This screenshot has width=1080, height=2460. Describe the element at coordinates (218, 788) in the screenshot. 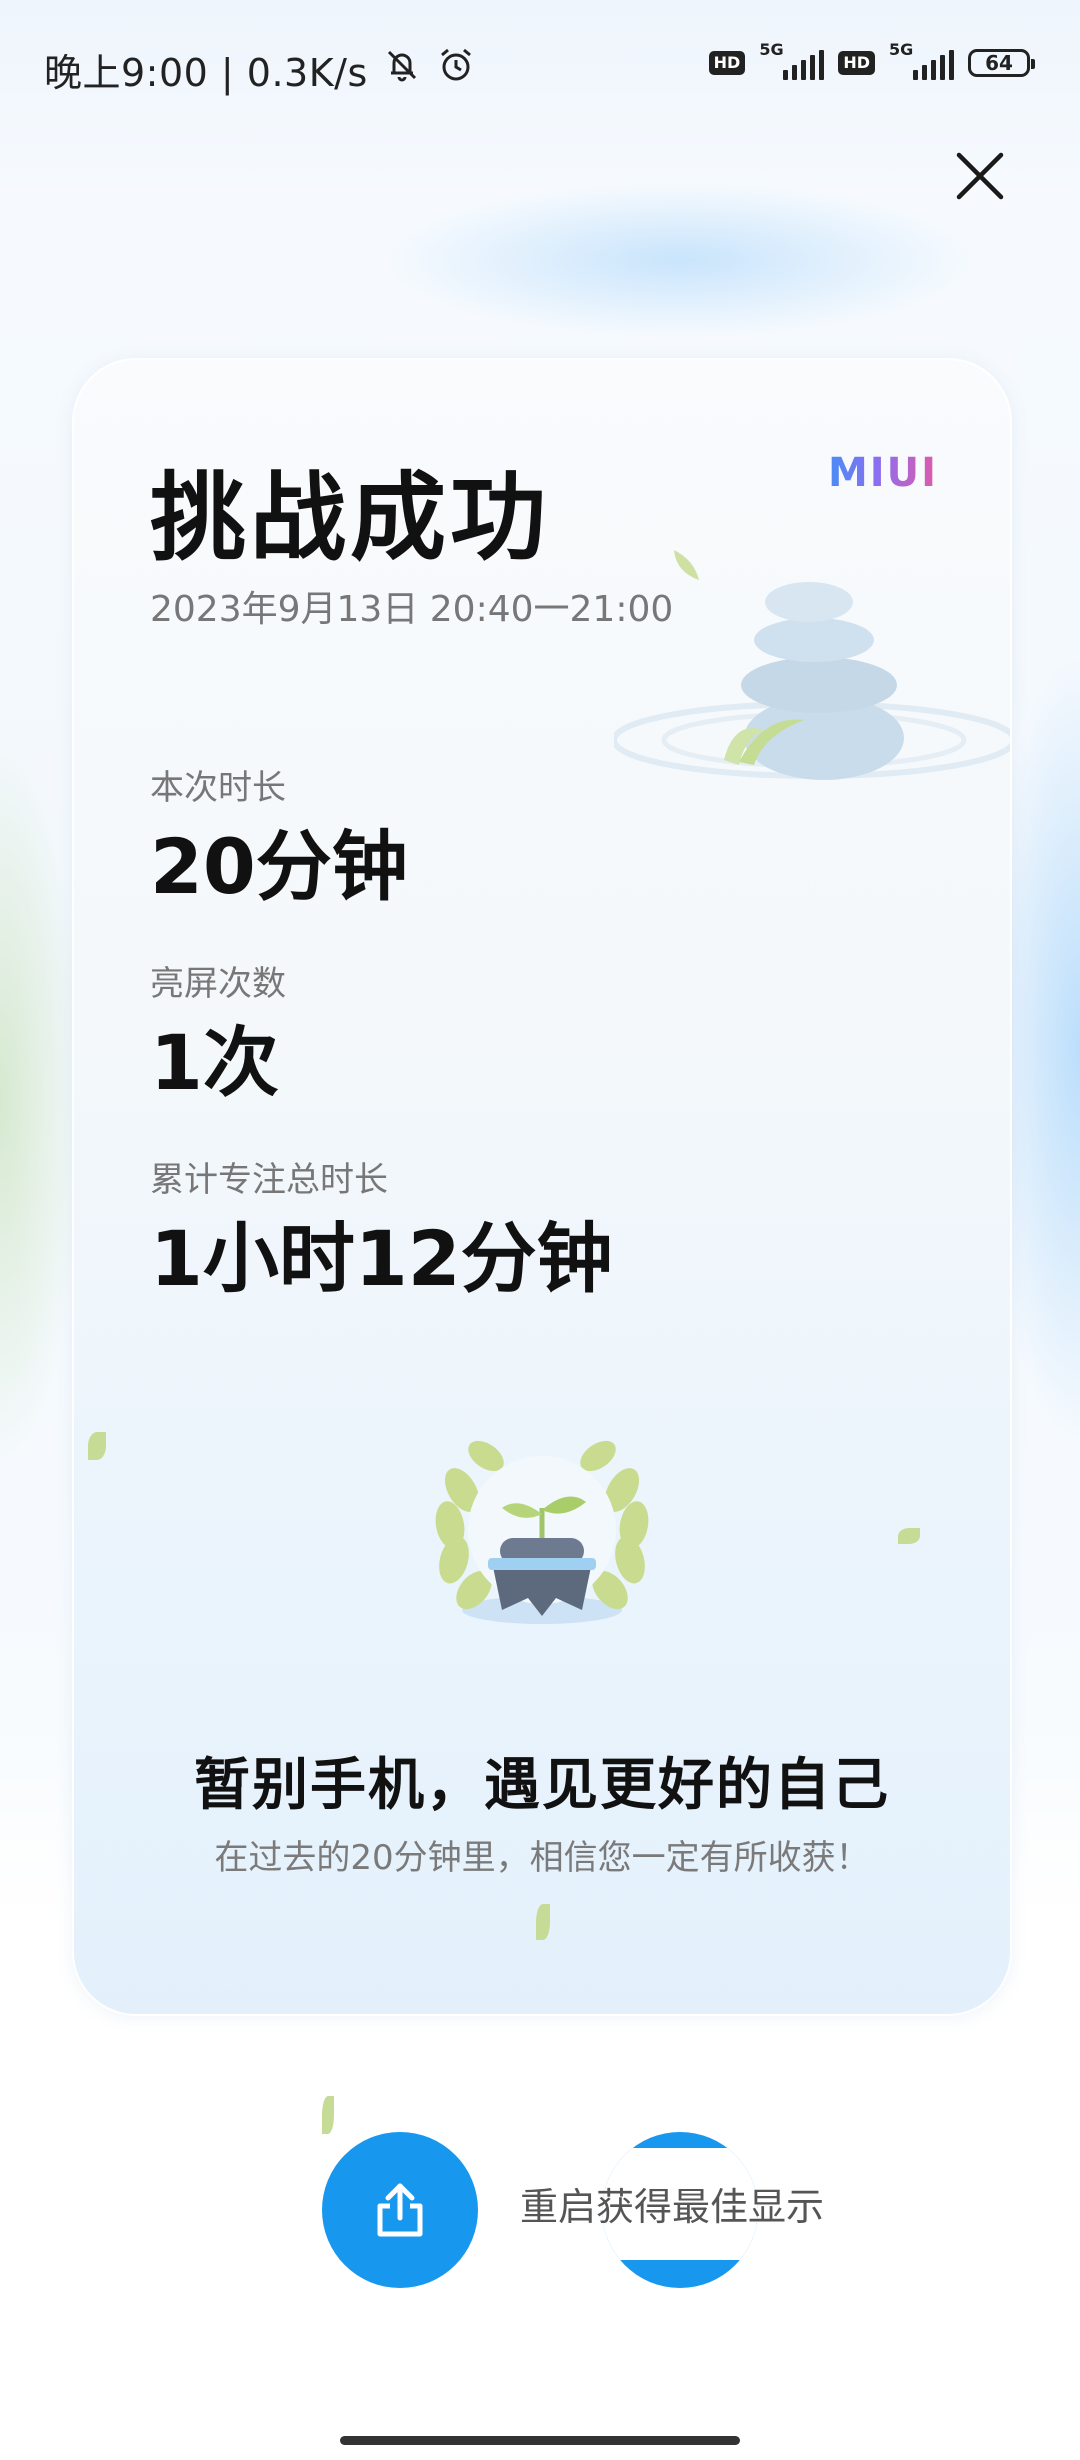

I see `stat-label-session-duration: 本次时长` at that location.